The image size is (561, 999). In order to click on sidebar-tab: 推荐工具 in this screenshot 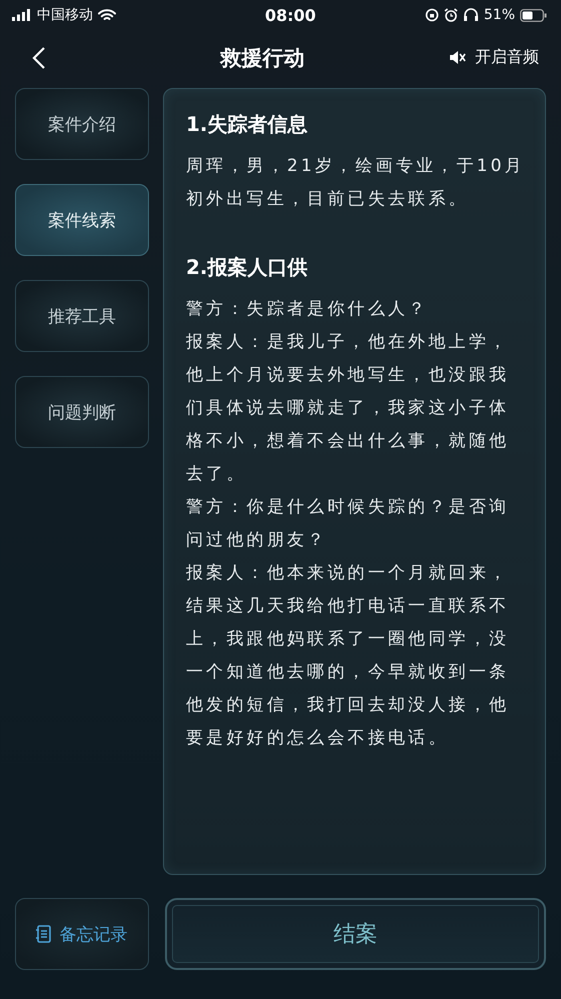, I will do `click(82, 316)`.